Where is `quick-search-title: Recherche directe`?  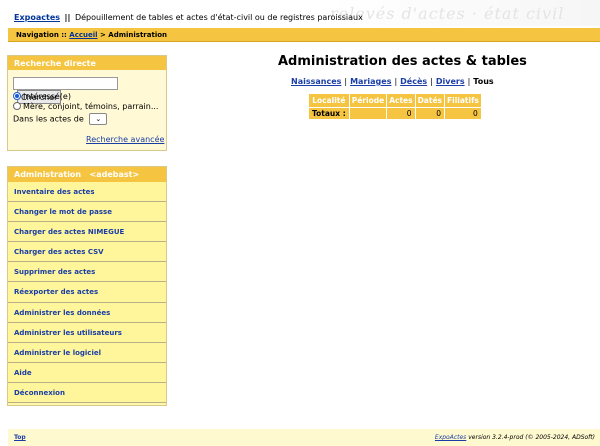
quick-search-title: Recherche directe is located at coordinates (87, 63).